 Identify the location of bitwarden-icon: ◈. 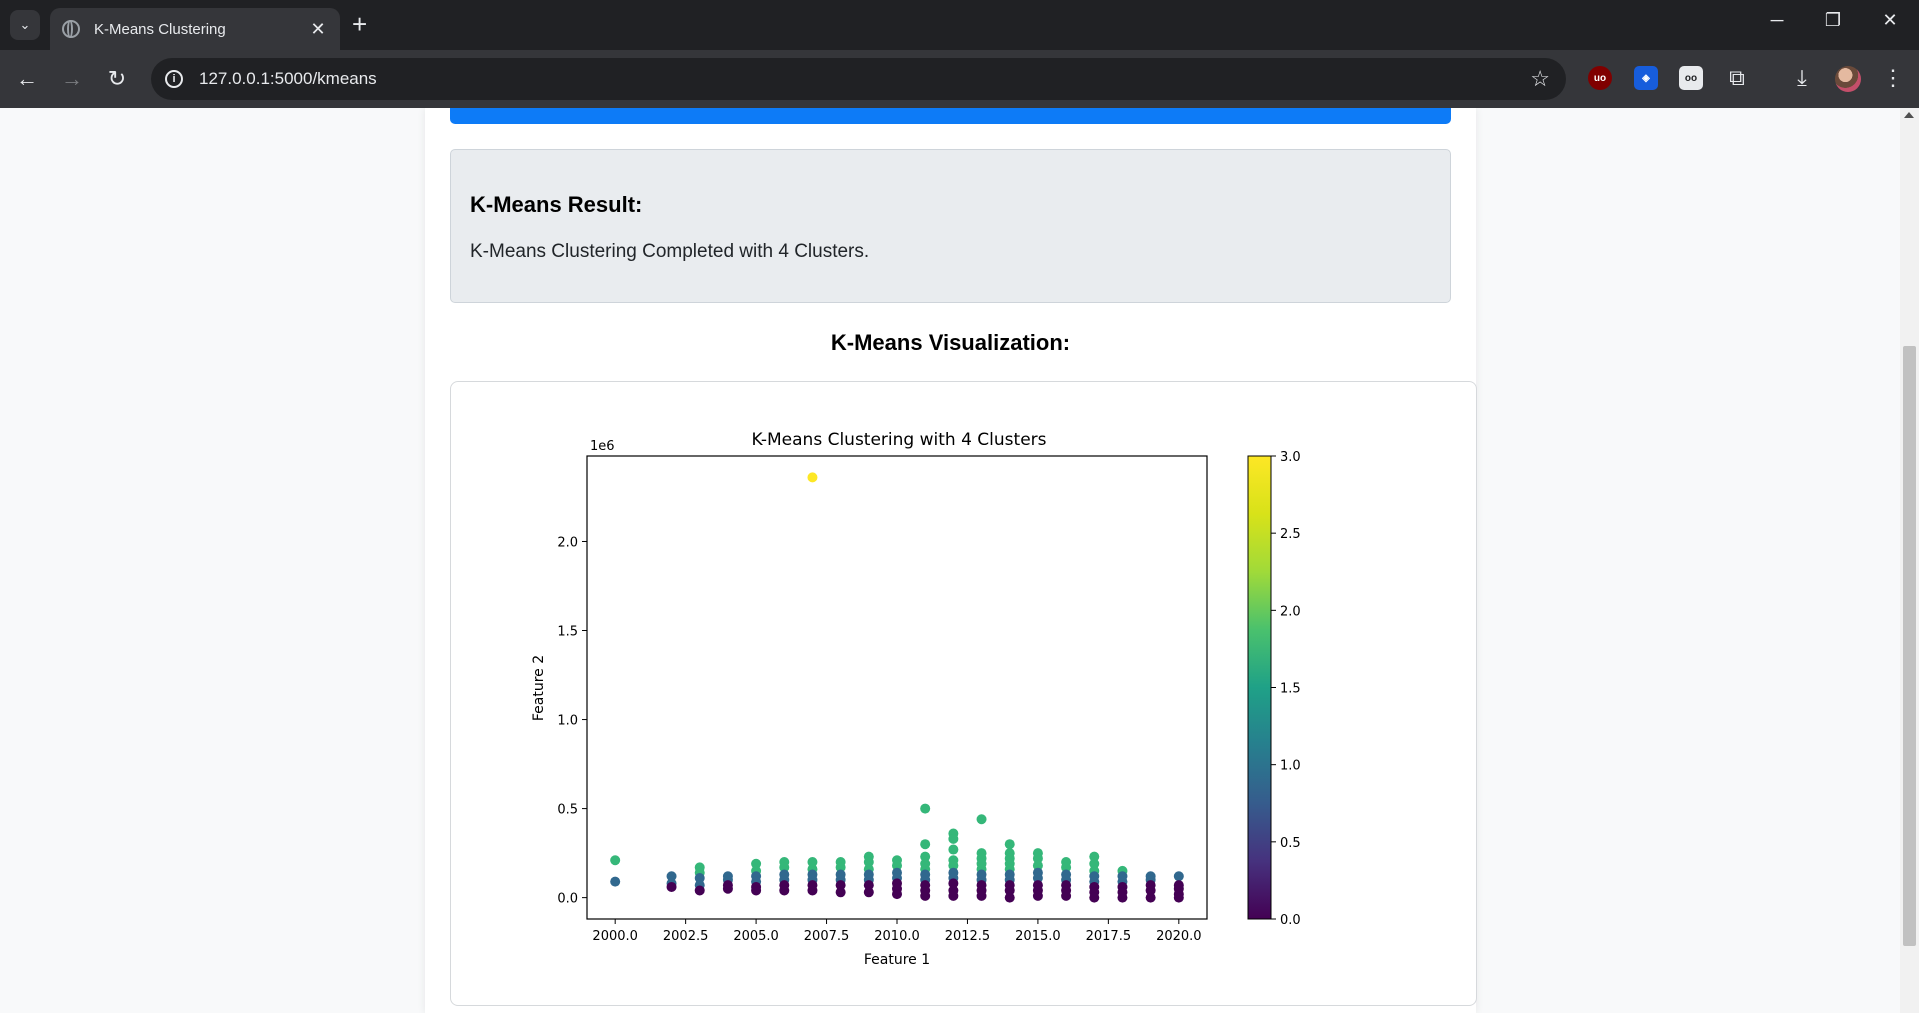
(1646, 78).